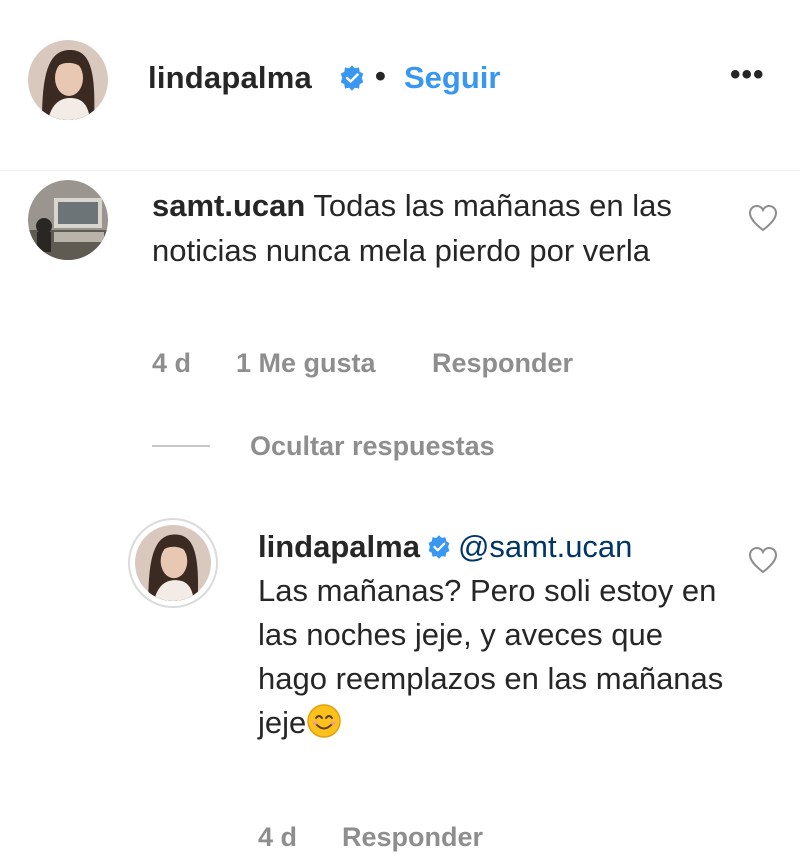 The width and height of the screenshot is (800, 861). What do you see at coordinates (372, 446) in the screenshot?
I see `hide-replies-button: Ocultar respuestas` at bounding box center [372, 446].